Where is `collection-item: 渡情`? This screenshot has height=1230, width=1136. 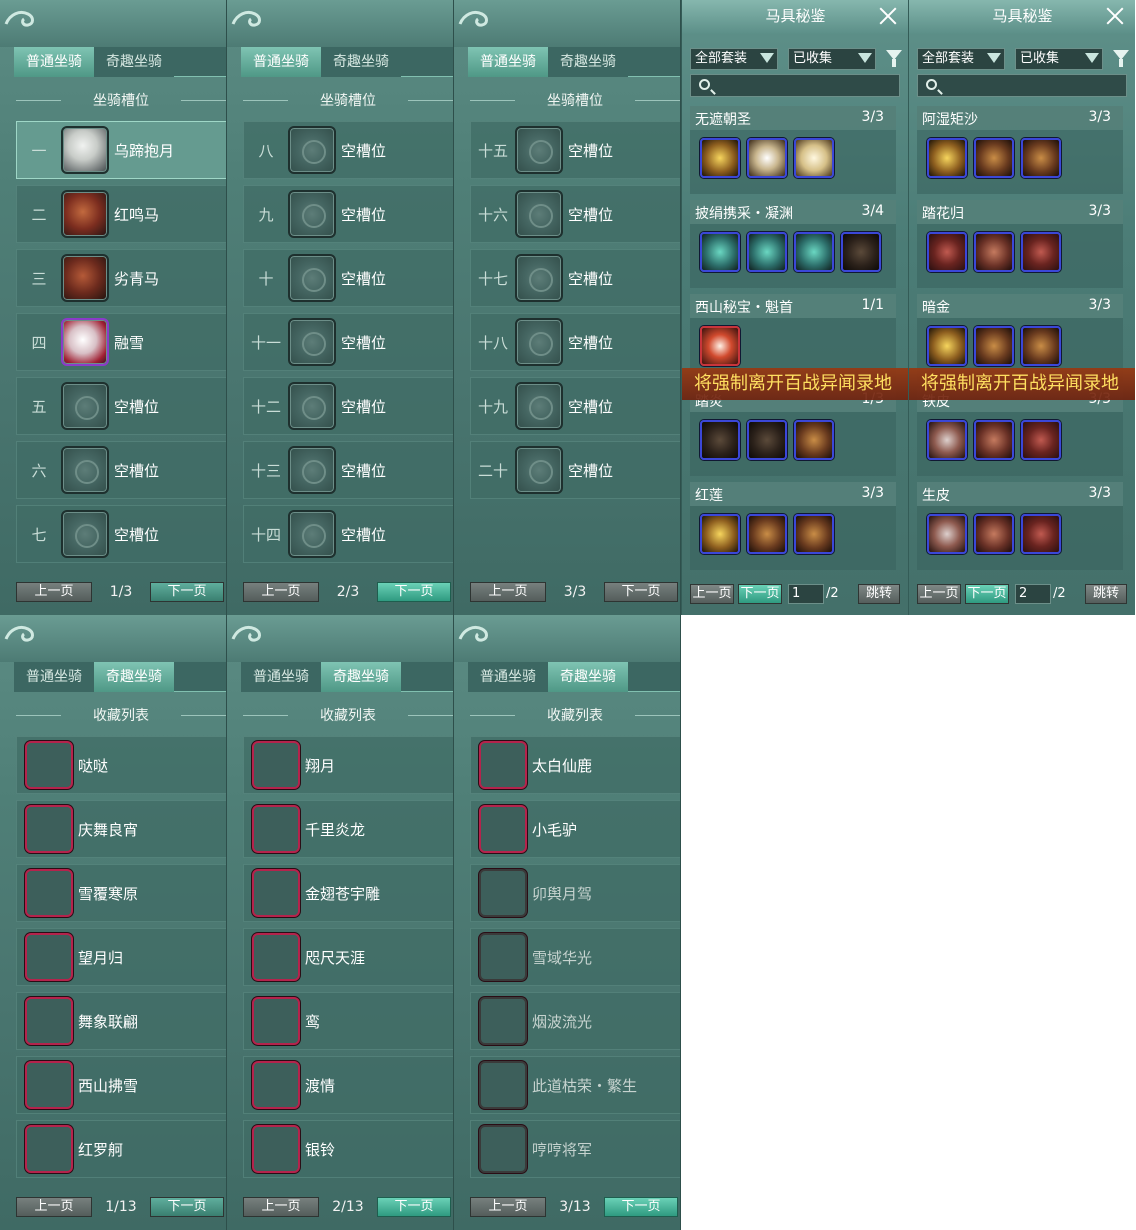
collection-item: 渡情 is located at coordinates (348, 1085).